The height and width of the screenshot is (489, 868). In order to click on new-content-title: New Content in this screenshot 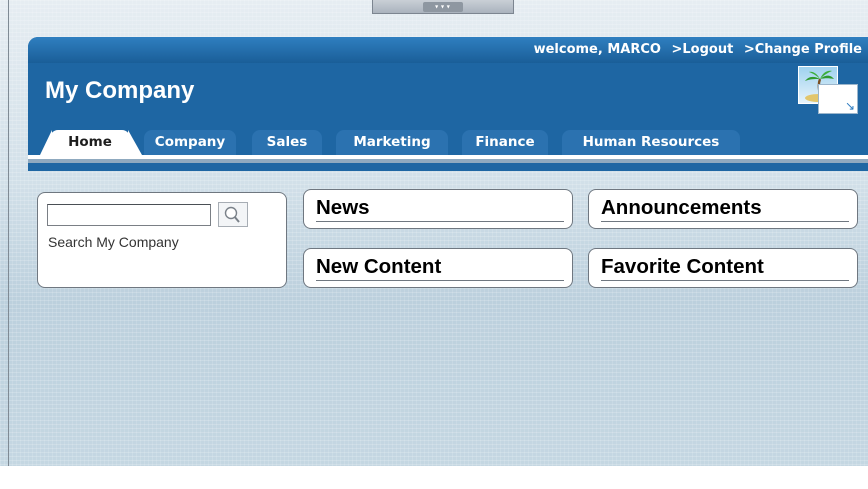, I will do `click(440, 267)`.